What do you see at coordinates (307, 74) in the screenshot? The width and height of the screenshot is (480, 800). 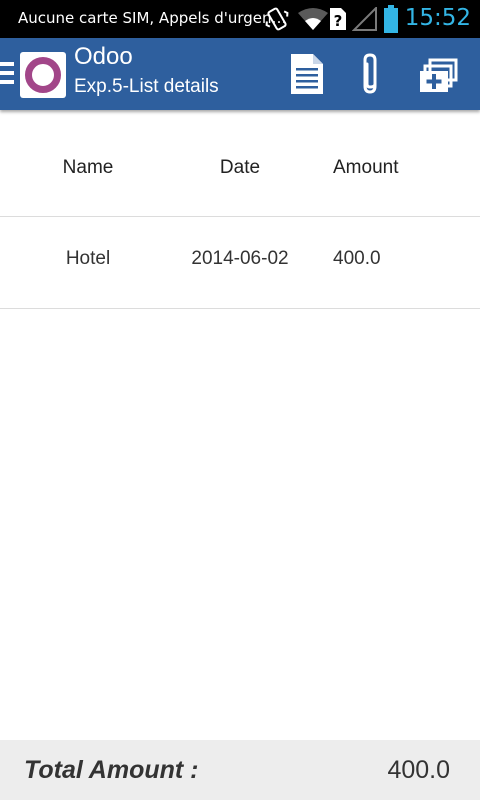 I see `document-icon` at bounding box center [307, 74].